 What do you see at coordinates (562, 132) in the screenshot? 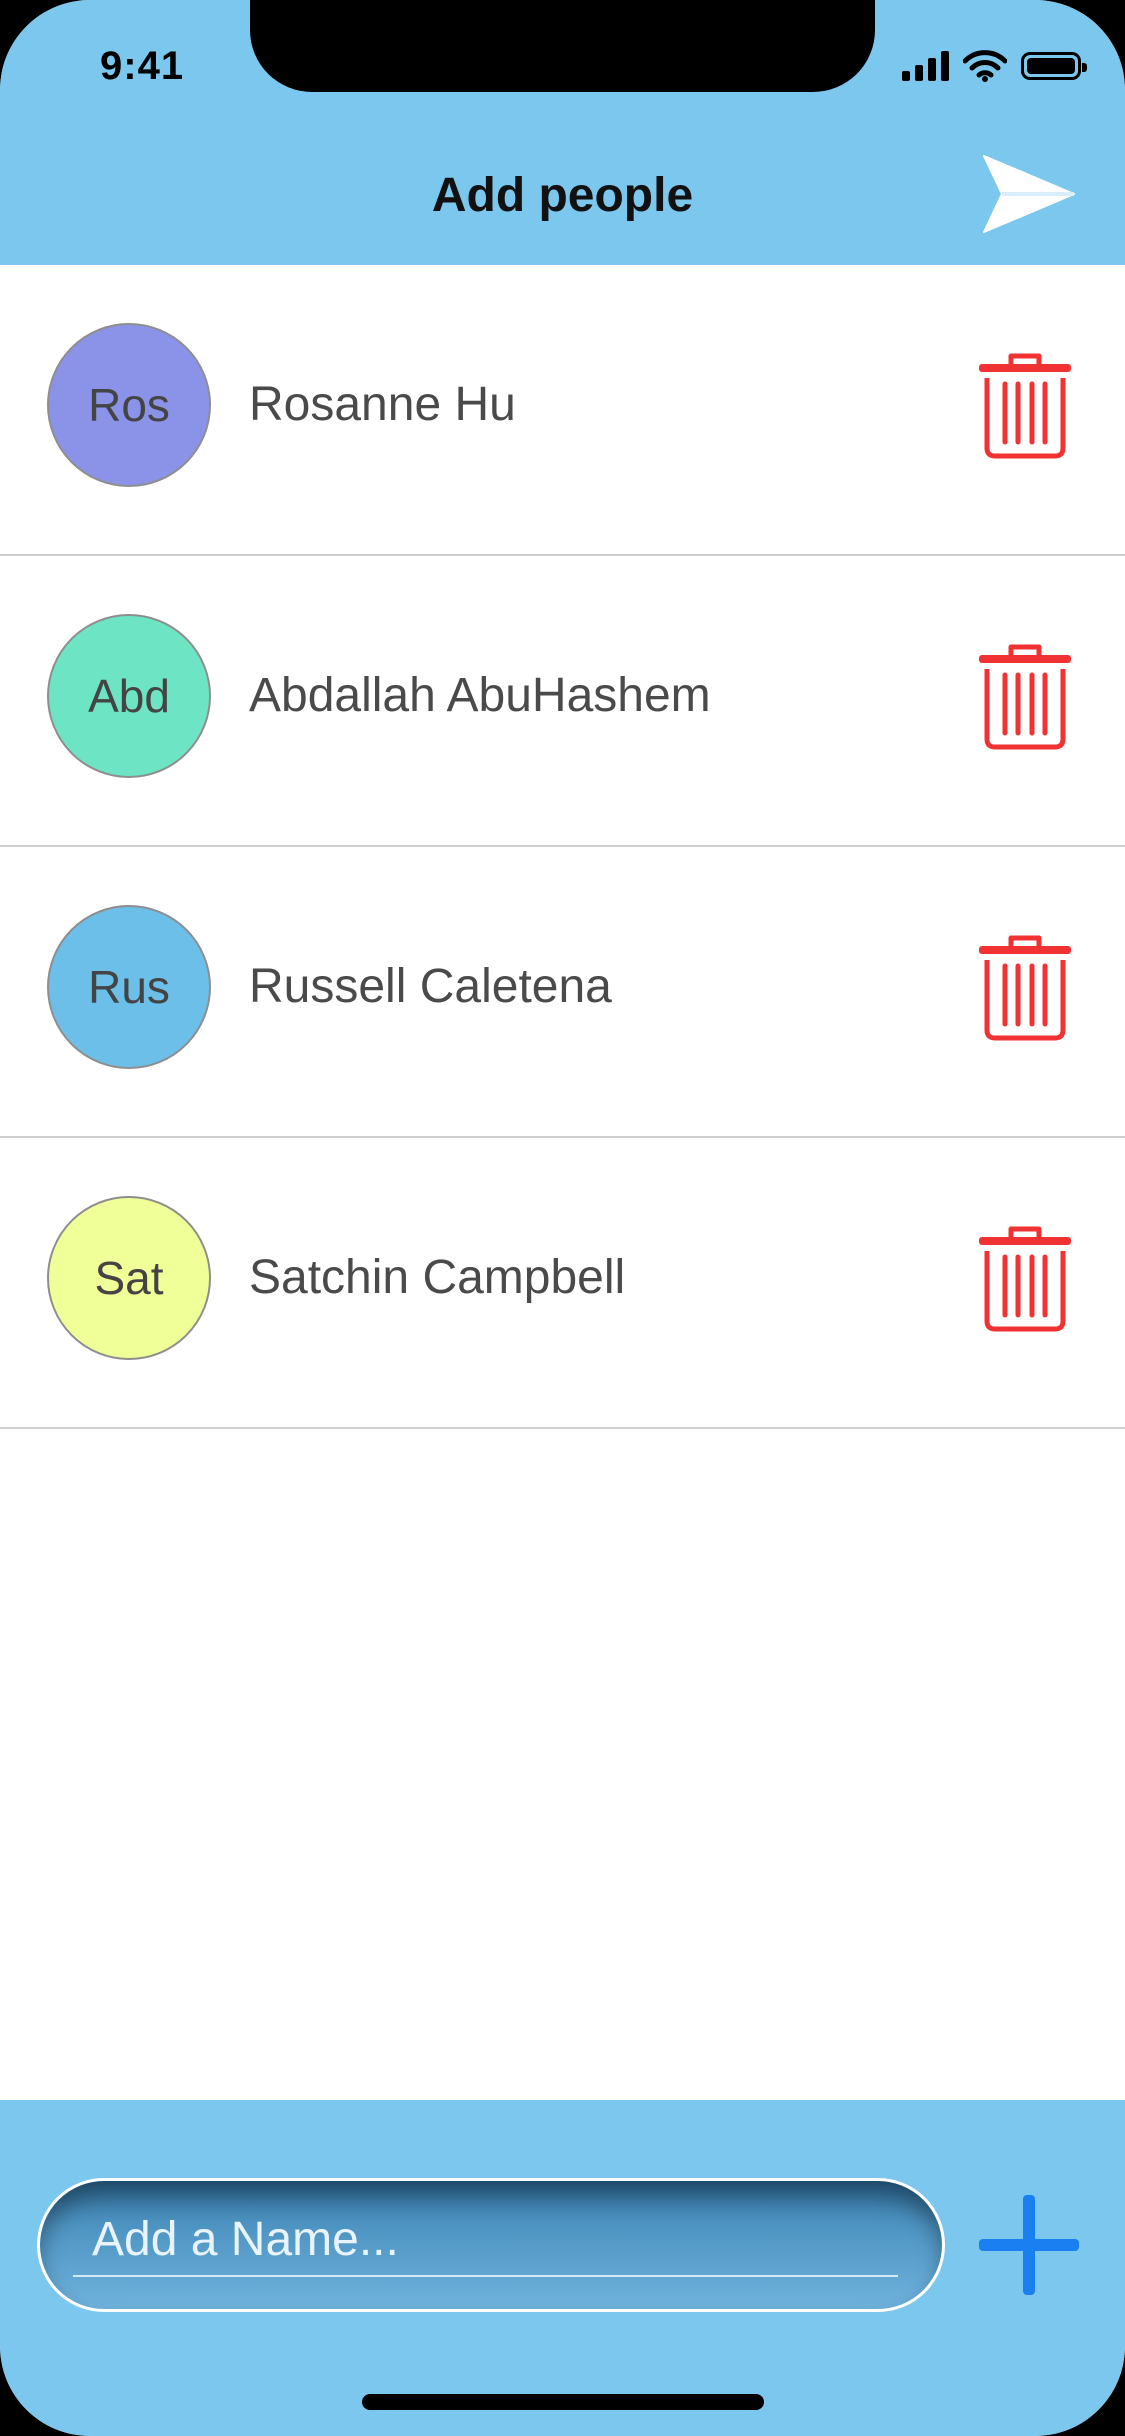
I see `navigation-bar: 9:41 Add people` at bounding box center [562, 132].